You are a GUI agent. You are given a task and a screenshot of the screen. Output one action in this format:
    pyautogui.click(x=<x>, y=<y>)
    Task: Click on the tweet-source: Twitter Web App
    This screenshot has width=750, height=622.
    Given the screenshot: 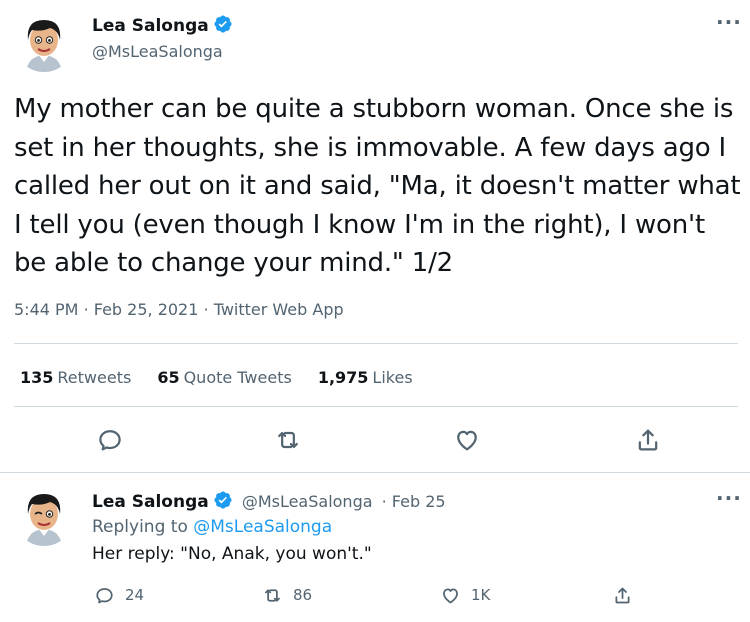 What is the action you would take?
    pyautogui.click(x=279, y=309)
    